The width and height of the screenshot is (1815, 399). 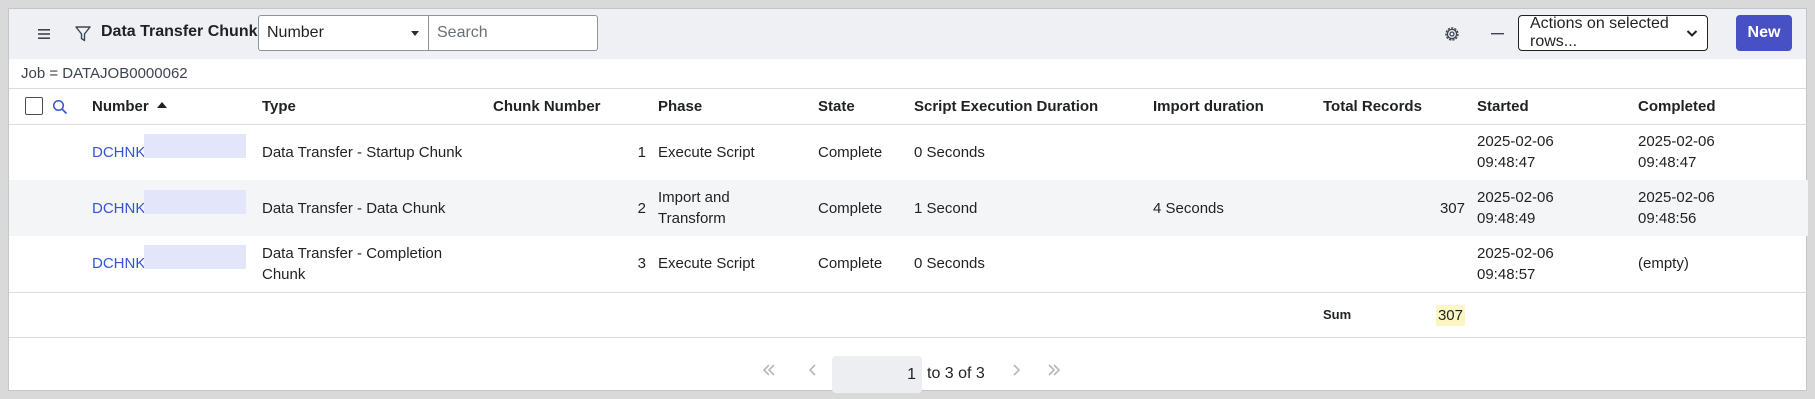 I want to click on cell-started: 2025-02-06 09:48:47, so click(x=1515, y=152).